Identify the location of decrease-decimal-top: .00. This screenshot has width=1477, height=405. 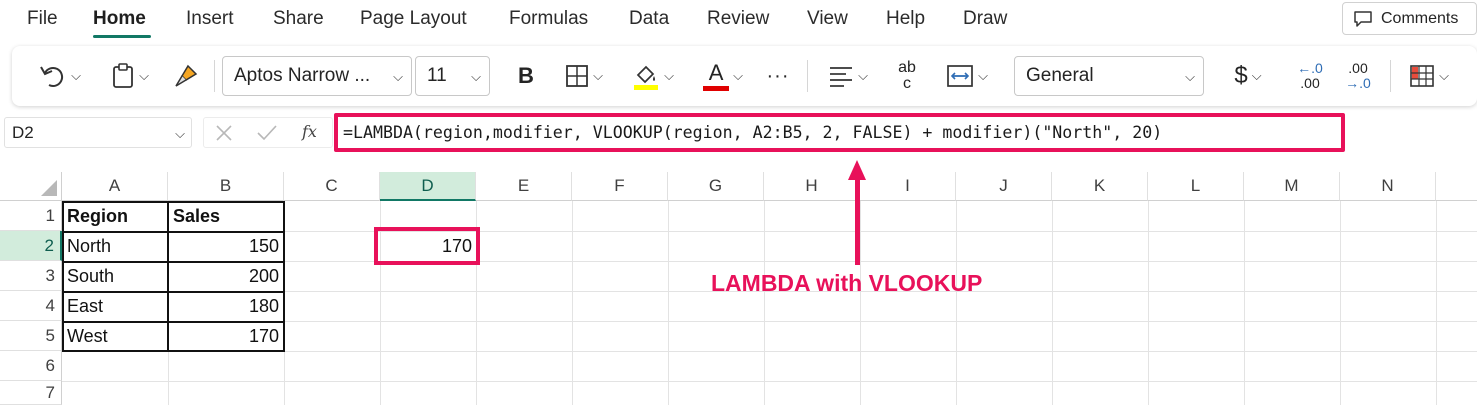
(1358, 68).